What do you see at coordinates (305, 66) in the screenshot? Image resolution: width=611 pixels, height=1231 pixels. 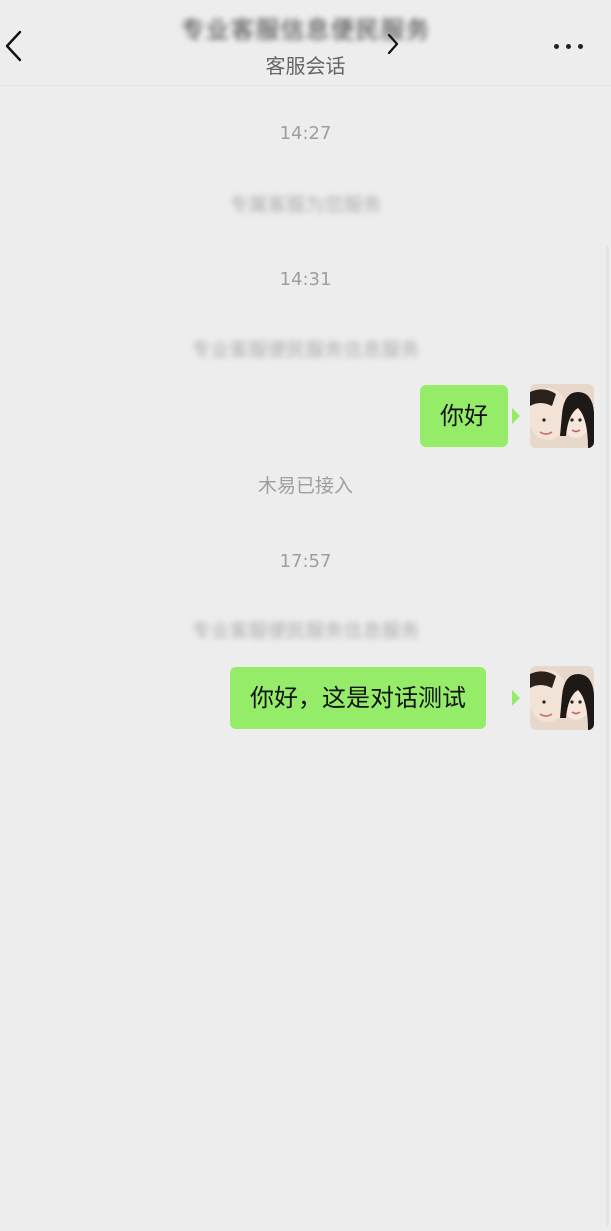 I see `chat-subtitle: 客服会话` at bounding box center [305, 66].